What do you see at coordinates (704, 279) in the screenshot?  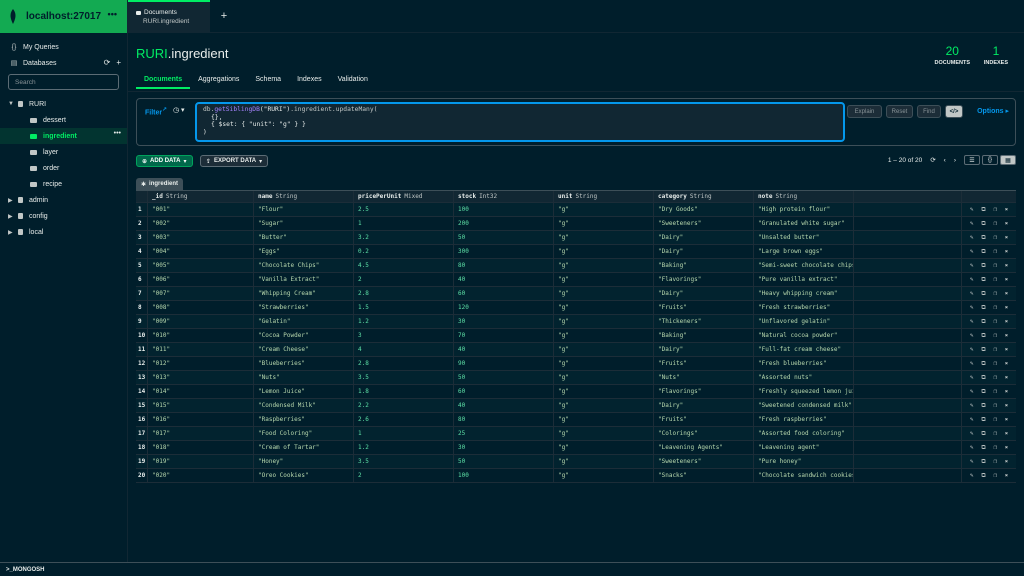 I see `cell-category: "Flavorings"` at bounding box center [704, 279].